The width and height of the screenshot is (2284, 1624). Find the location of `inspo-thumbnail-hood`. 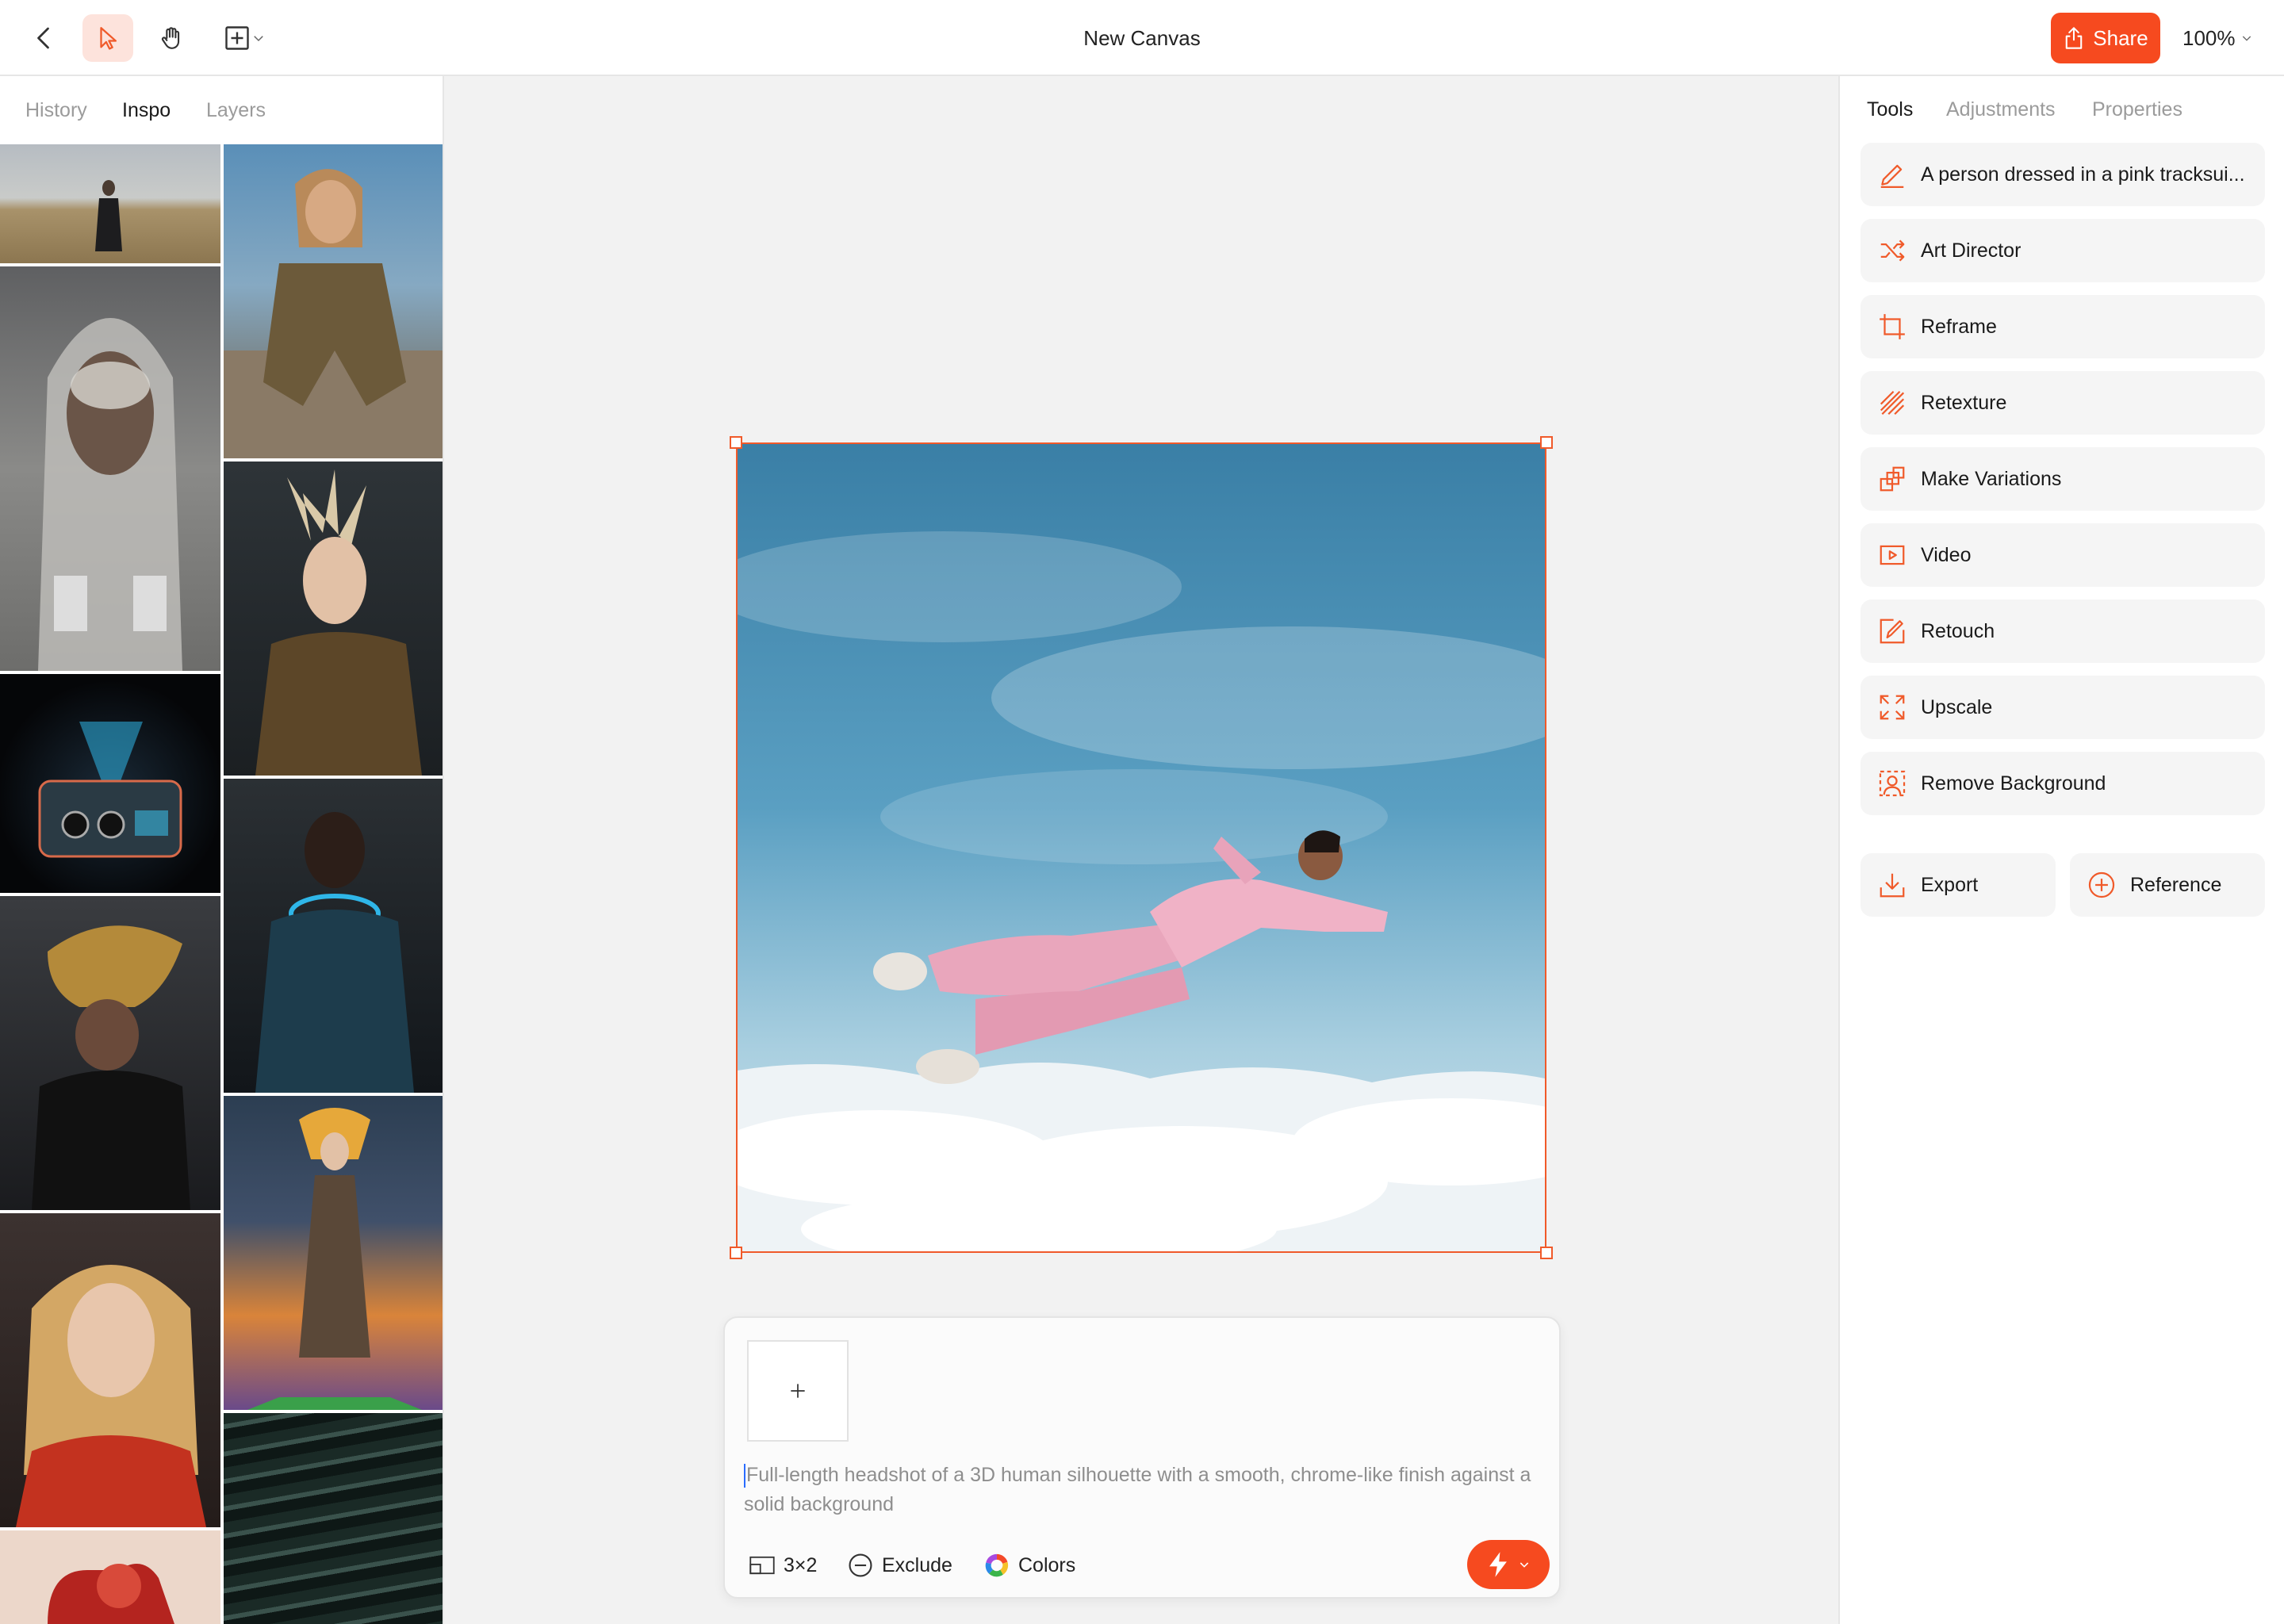

inspo-thumbnail-hood is located at coordinates (110, 468).